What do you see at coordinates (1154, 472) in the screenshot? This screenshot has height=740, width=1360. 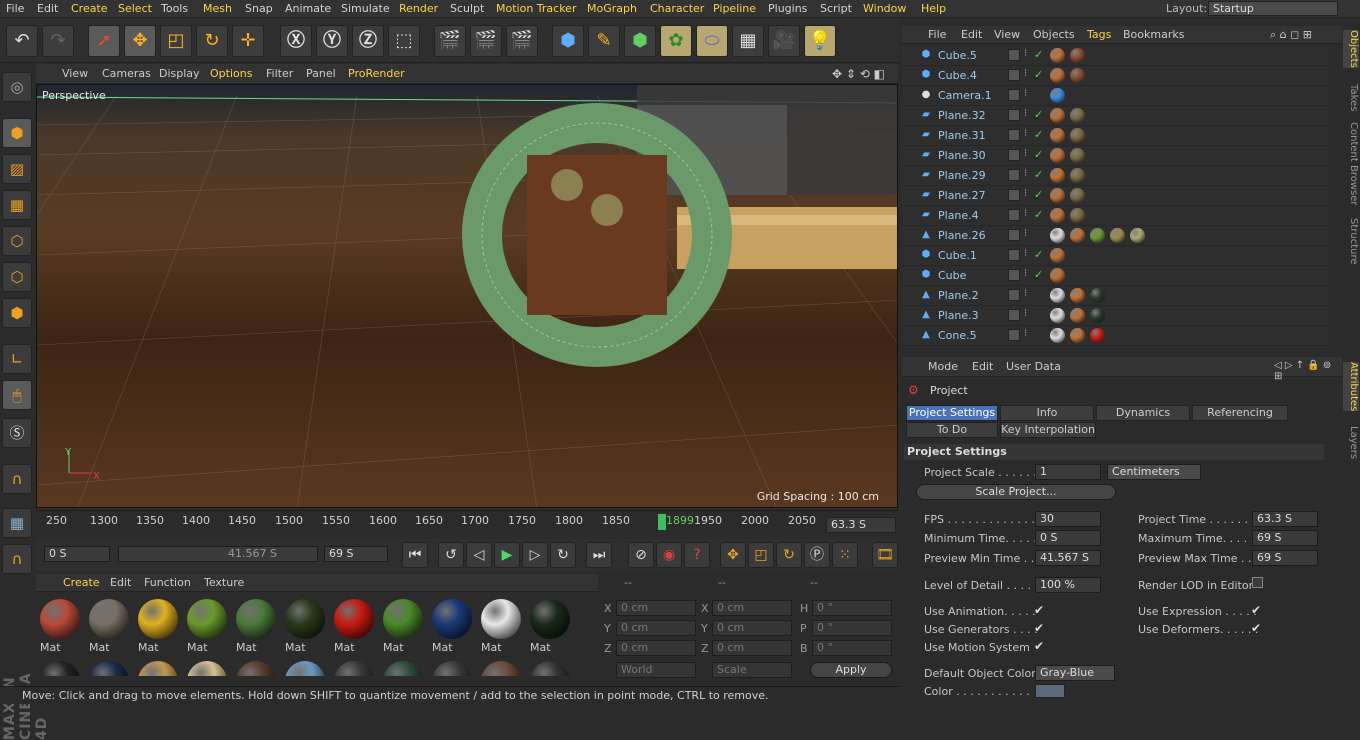 I see `units-dropdown: Centimeters` at bounding box center [1154, 472].